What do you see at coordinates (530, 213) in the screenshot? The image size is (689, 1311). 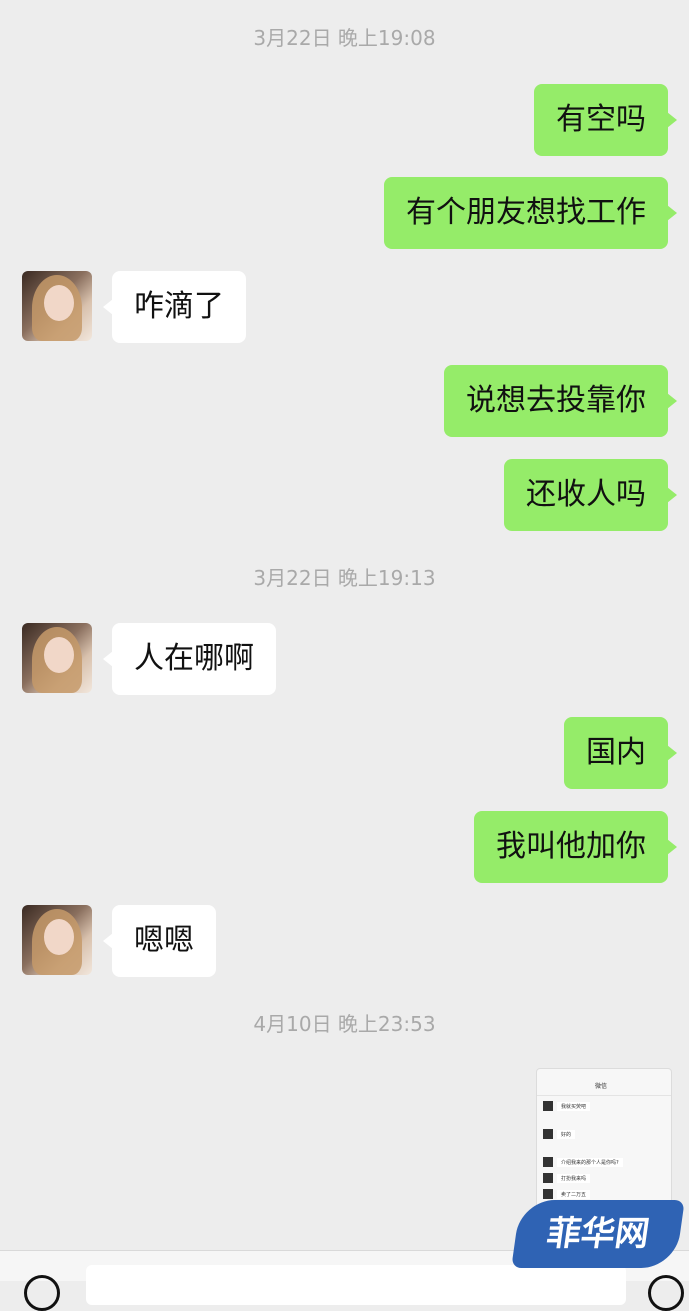 I see `message-bubble-sent: 有个朋友想找工作` at bounding box center [530, 213].